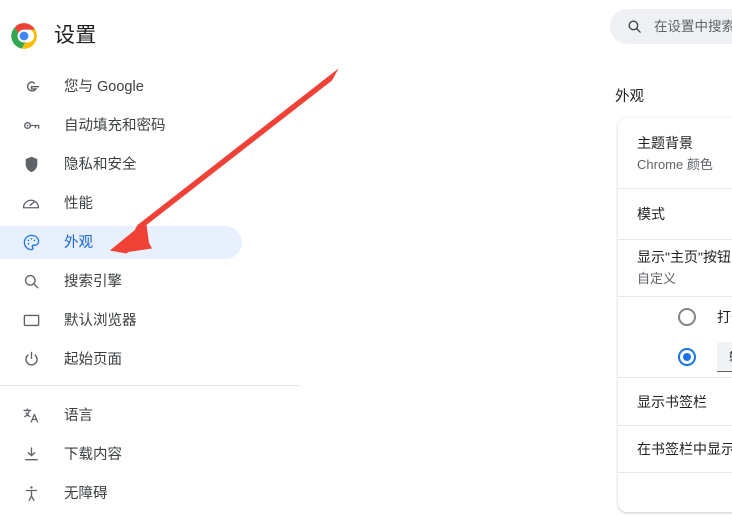  Describe the element at coordinates (93, 359) in the screenshot. I see `sidebar-item-label: 起始页面` at that location.